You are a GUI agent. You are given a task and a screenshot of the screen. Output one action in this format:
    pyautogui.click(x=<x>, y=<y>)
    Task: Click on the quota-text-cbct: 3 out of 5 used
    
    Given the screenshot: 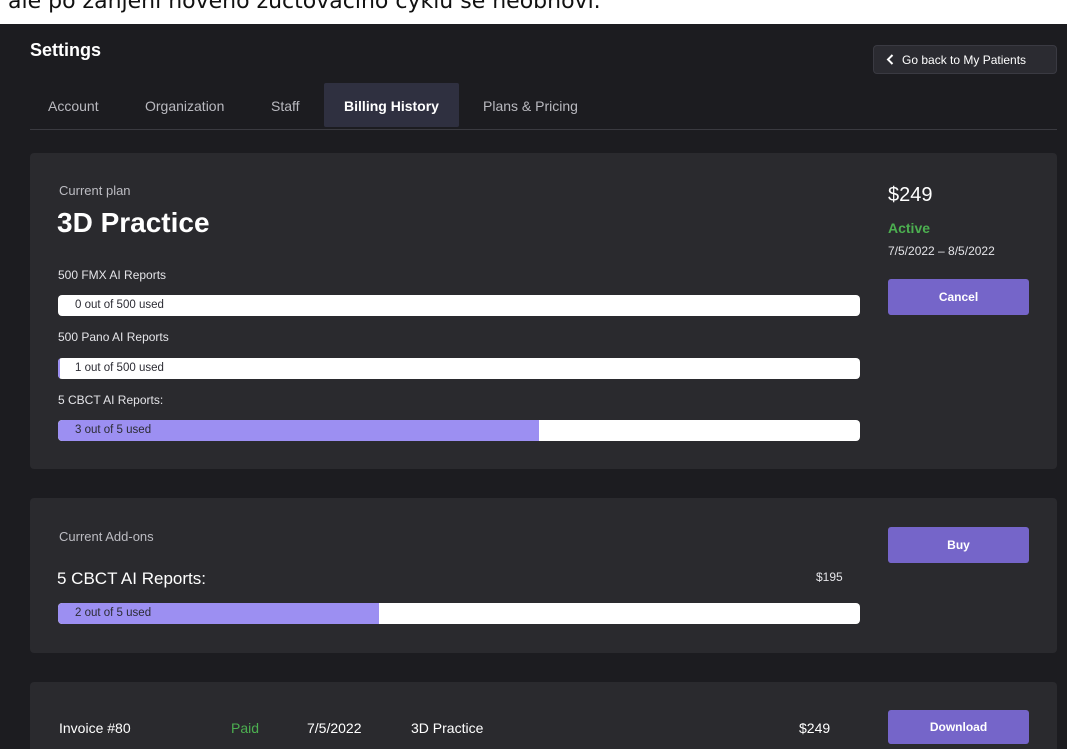 What is the action you would take?
    pyautogui.click(x=113, y=430)
    